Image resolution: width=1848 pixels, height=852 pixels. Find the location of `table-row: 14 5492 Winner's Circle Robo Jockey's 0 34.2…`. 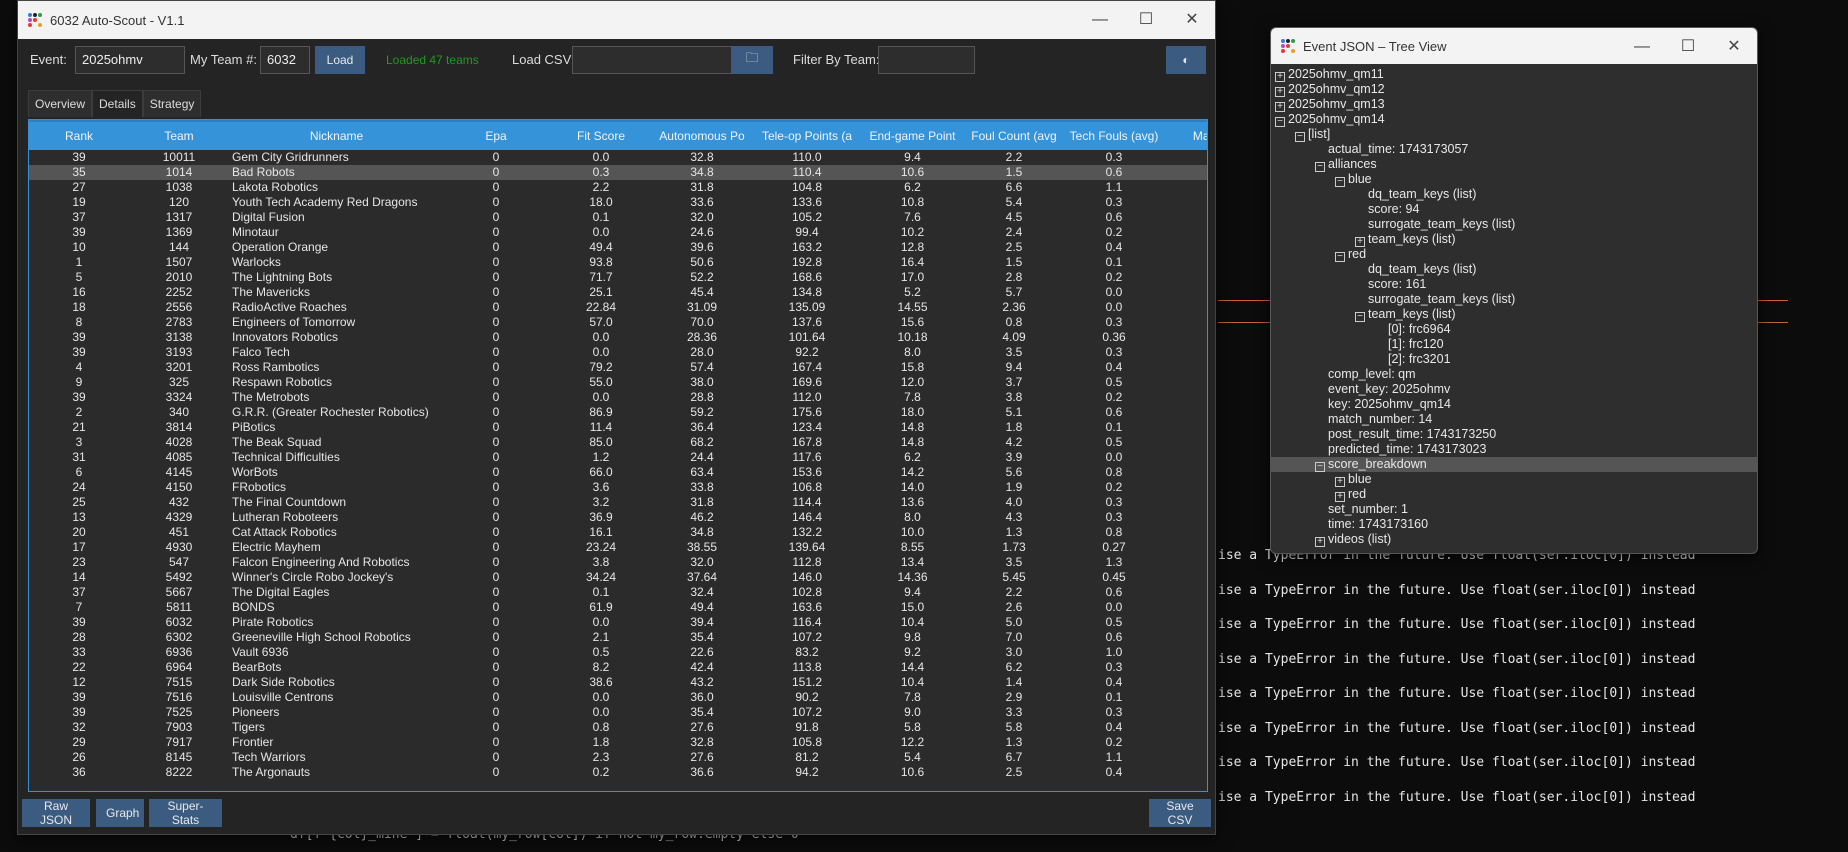

table-row: 14 5492 Winner's Circle Robo Jockey's 0 34.2… is located at coordinates (618, 577).